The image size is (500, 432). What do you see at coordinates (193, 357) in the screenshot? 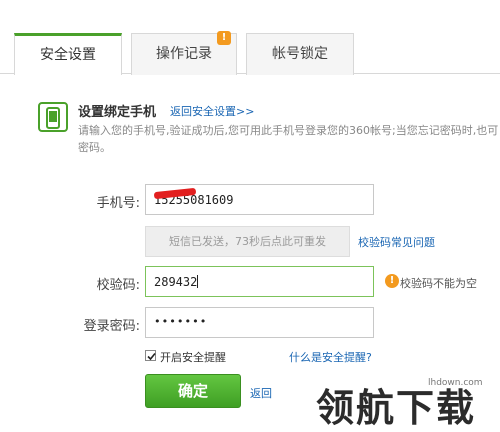
I see `safety-alert-label: 开启安全提醒` at bounding box center [193, 357].